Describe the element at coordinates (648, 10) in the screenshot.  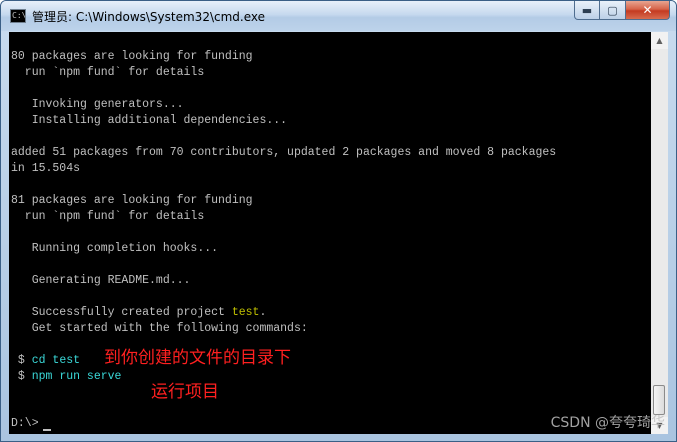
I see `close-button: ✕` at that location.